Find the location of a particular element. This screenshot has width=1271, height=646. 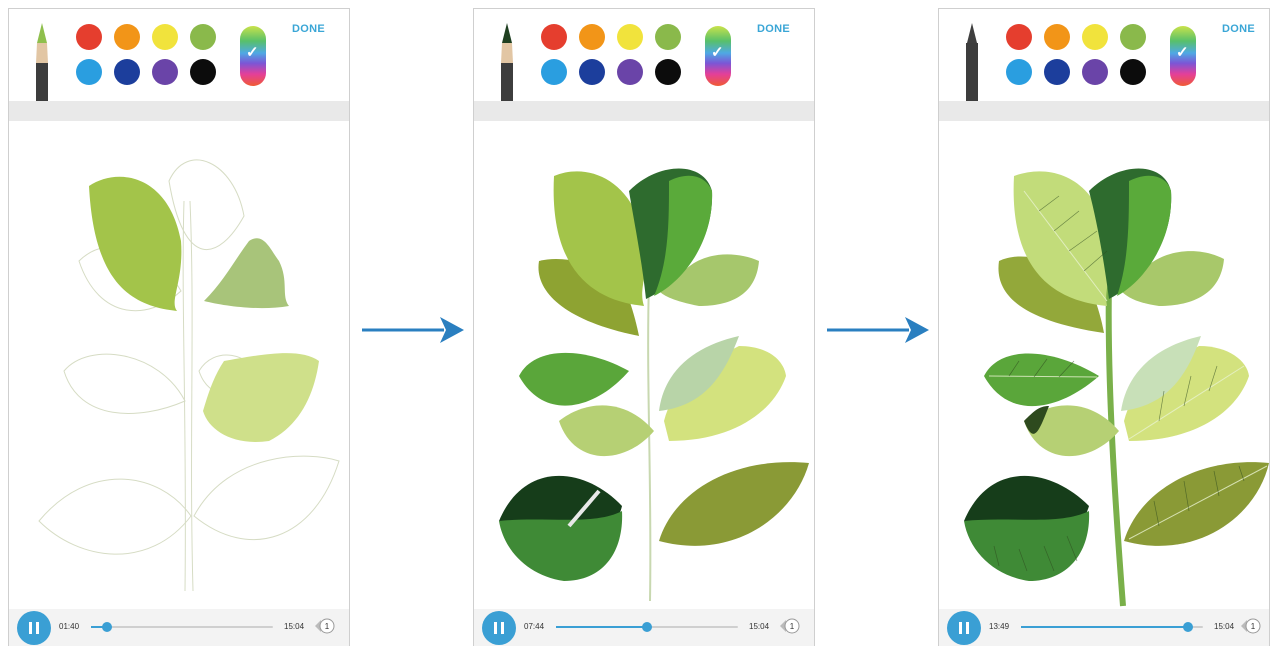

playback-bar: 13:49 15:04 1 is located at coordinates (1104, 627).